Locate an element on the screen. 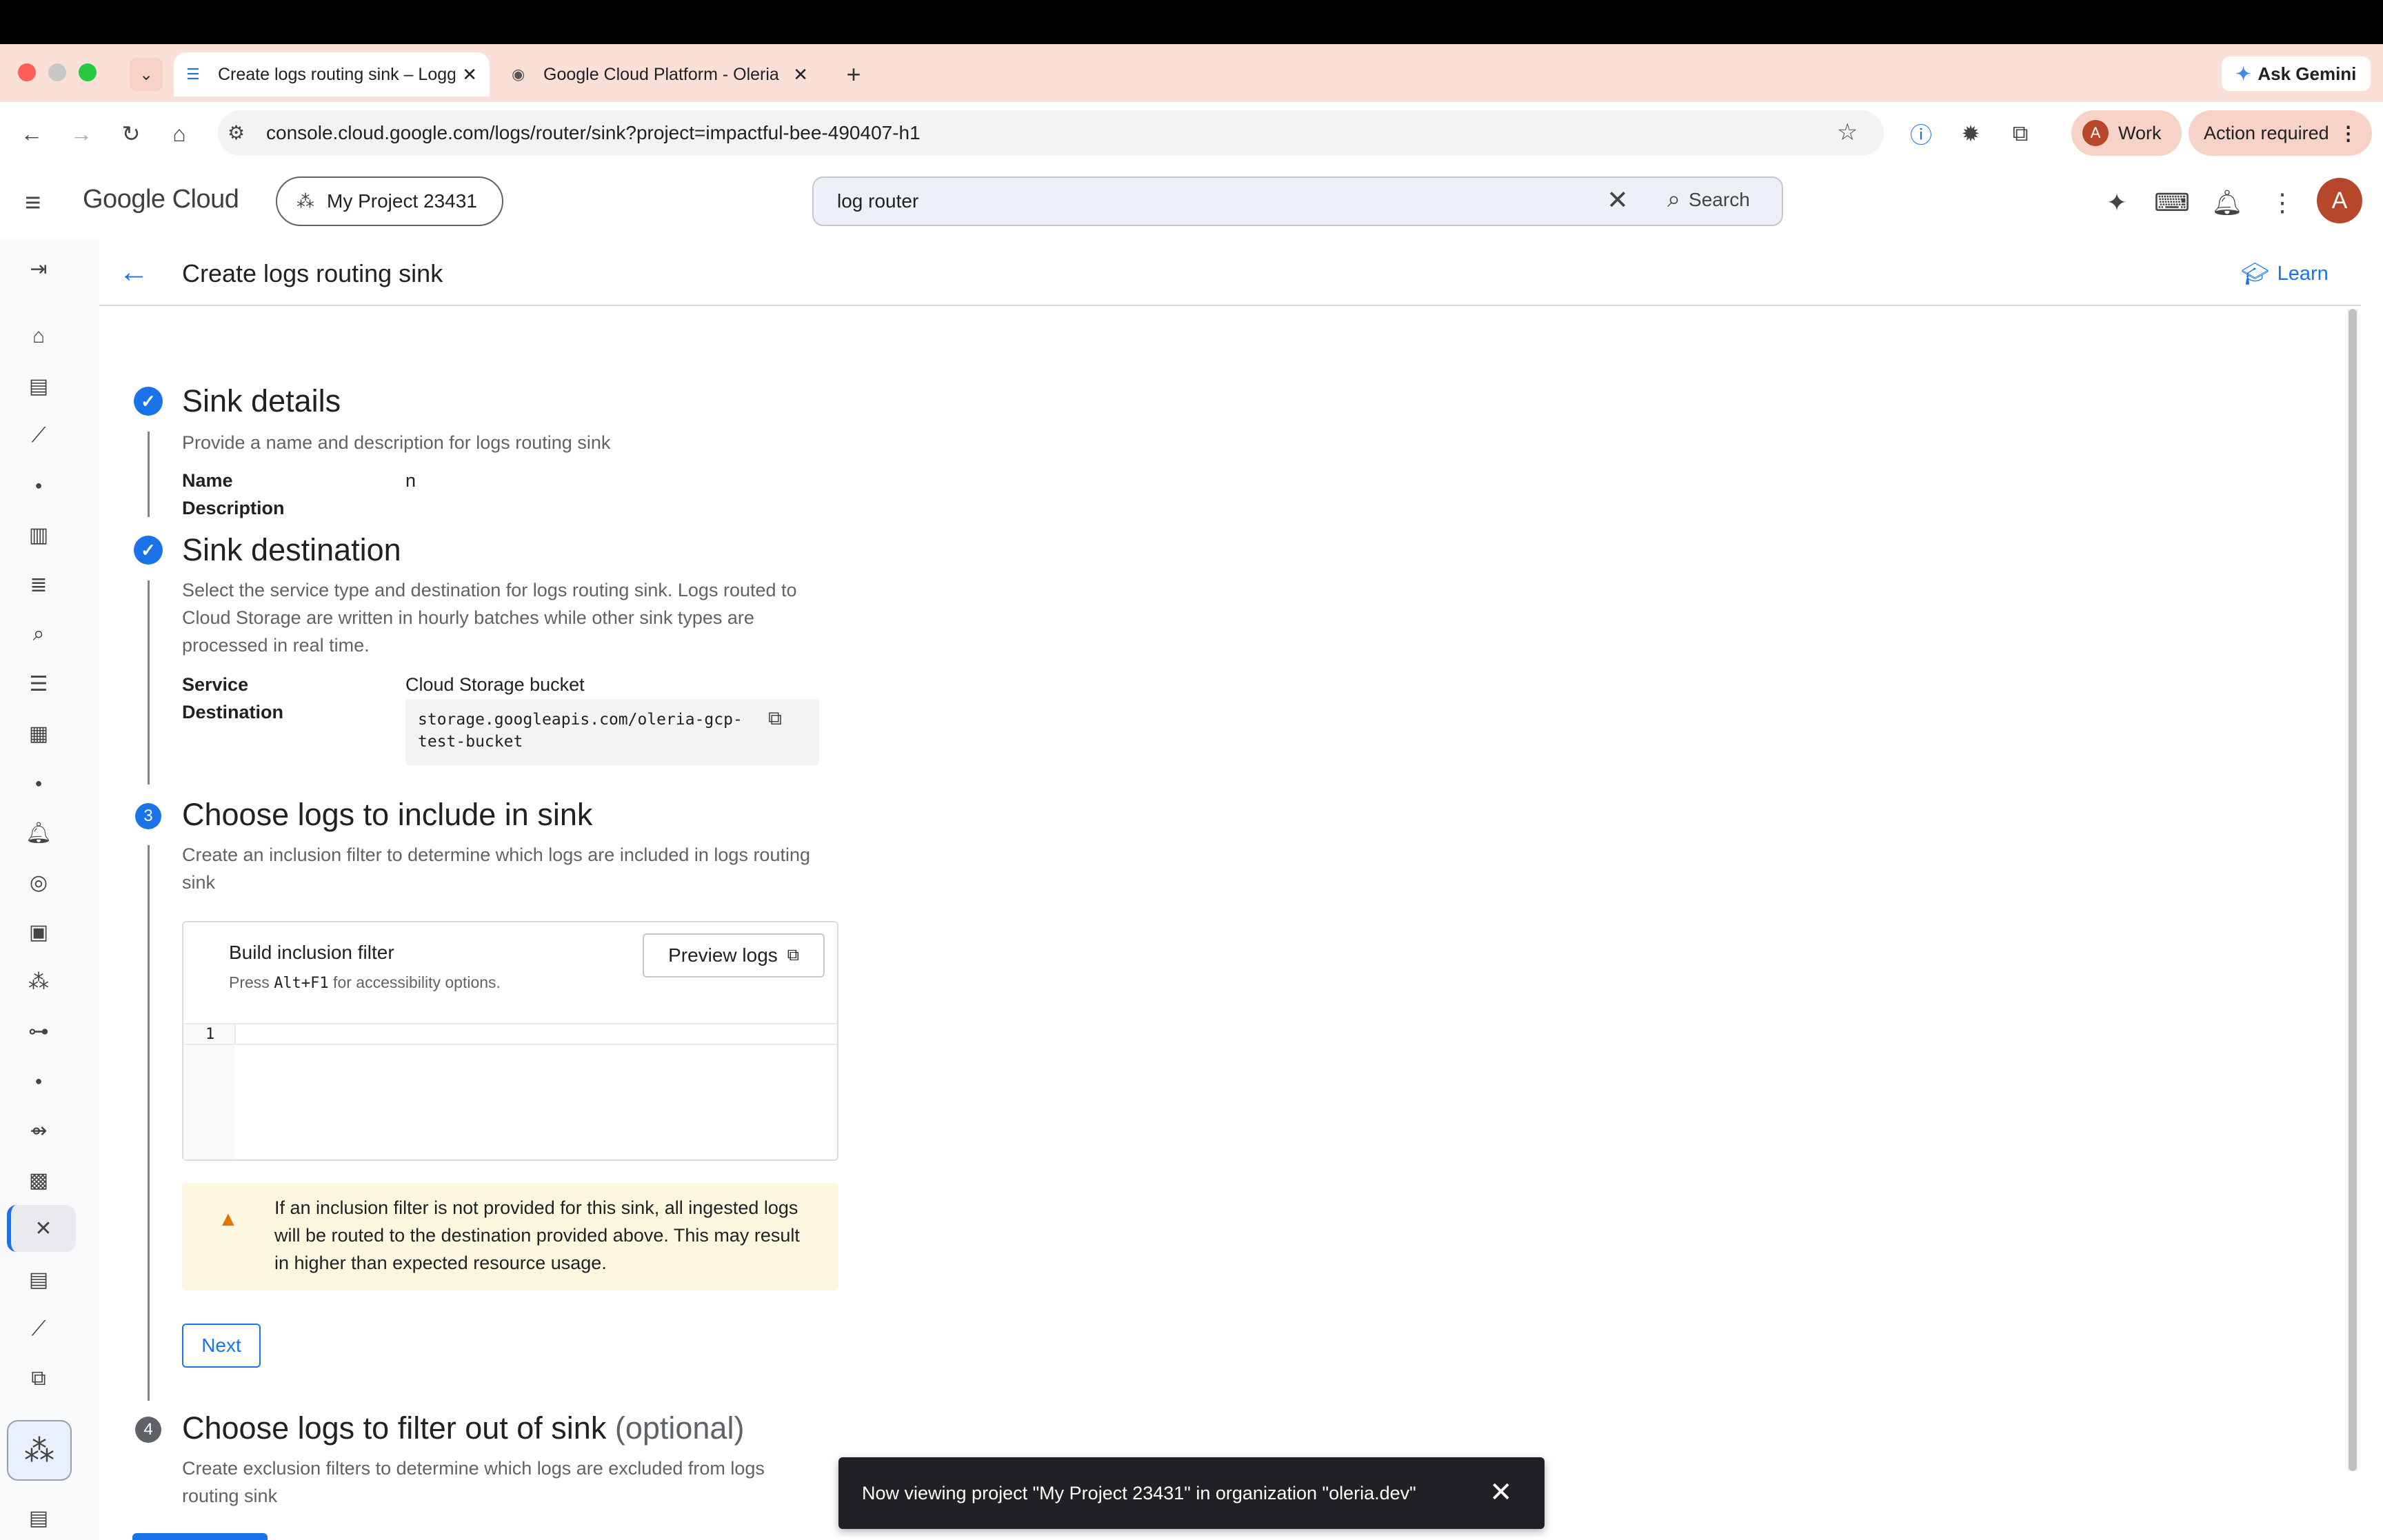 The image size is (2383, 1540). step-title-sink-destination: Sink destination is located at coordinates (291, 550).